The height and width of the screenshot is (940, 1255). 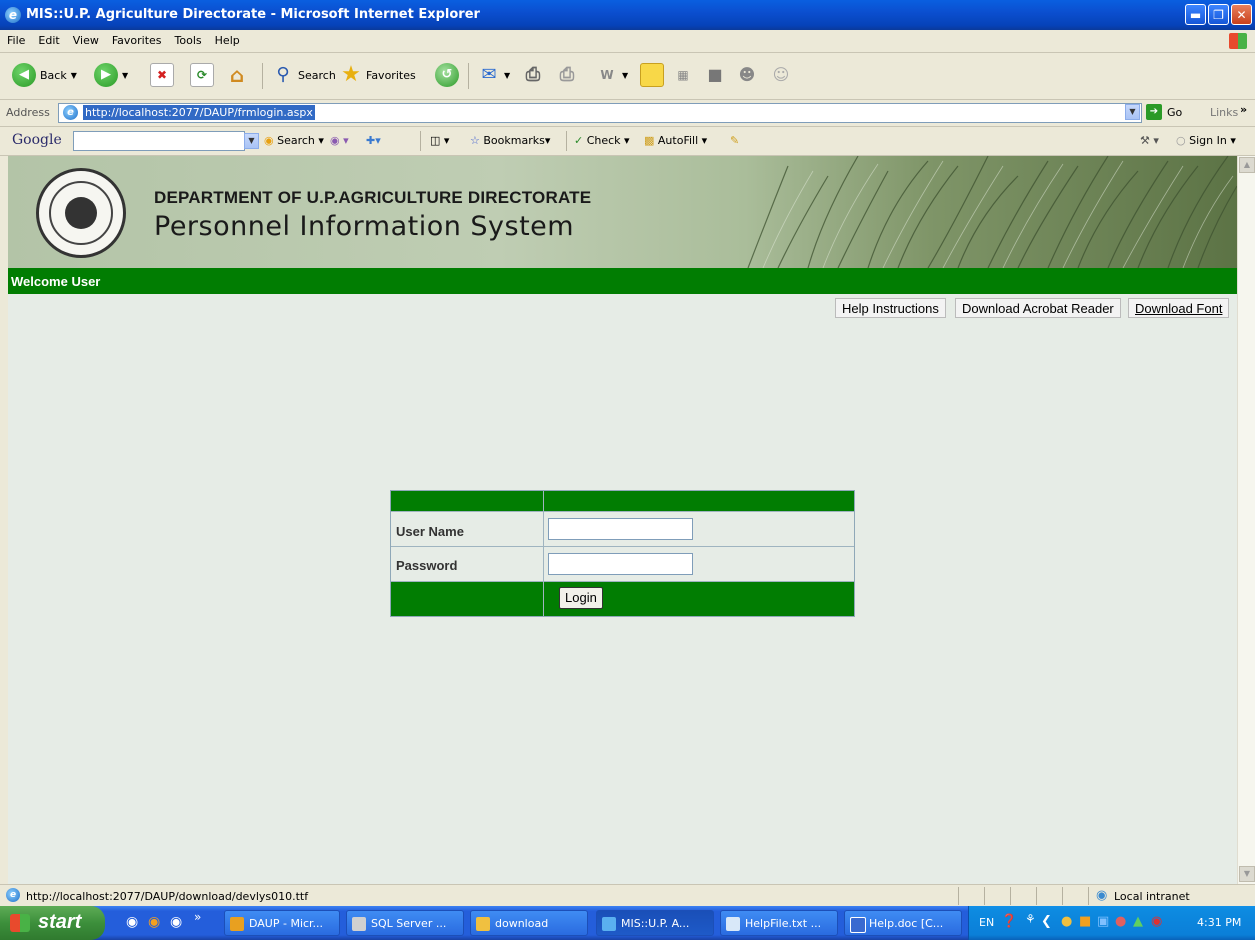 I want to click on close-button: ✕, so click(x=1241, y=14).